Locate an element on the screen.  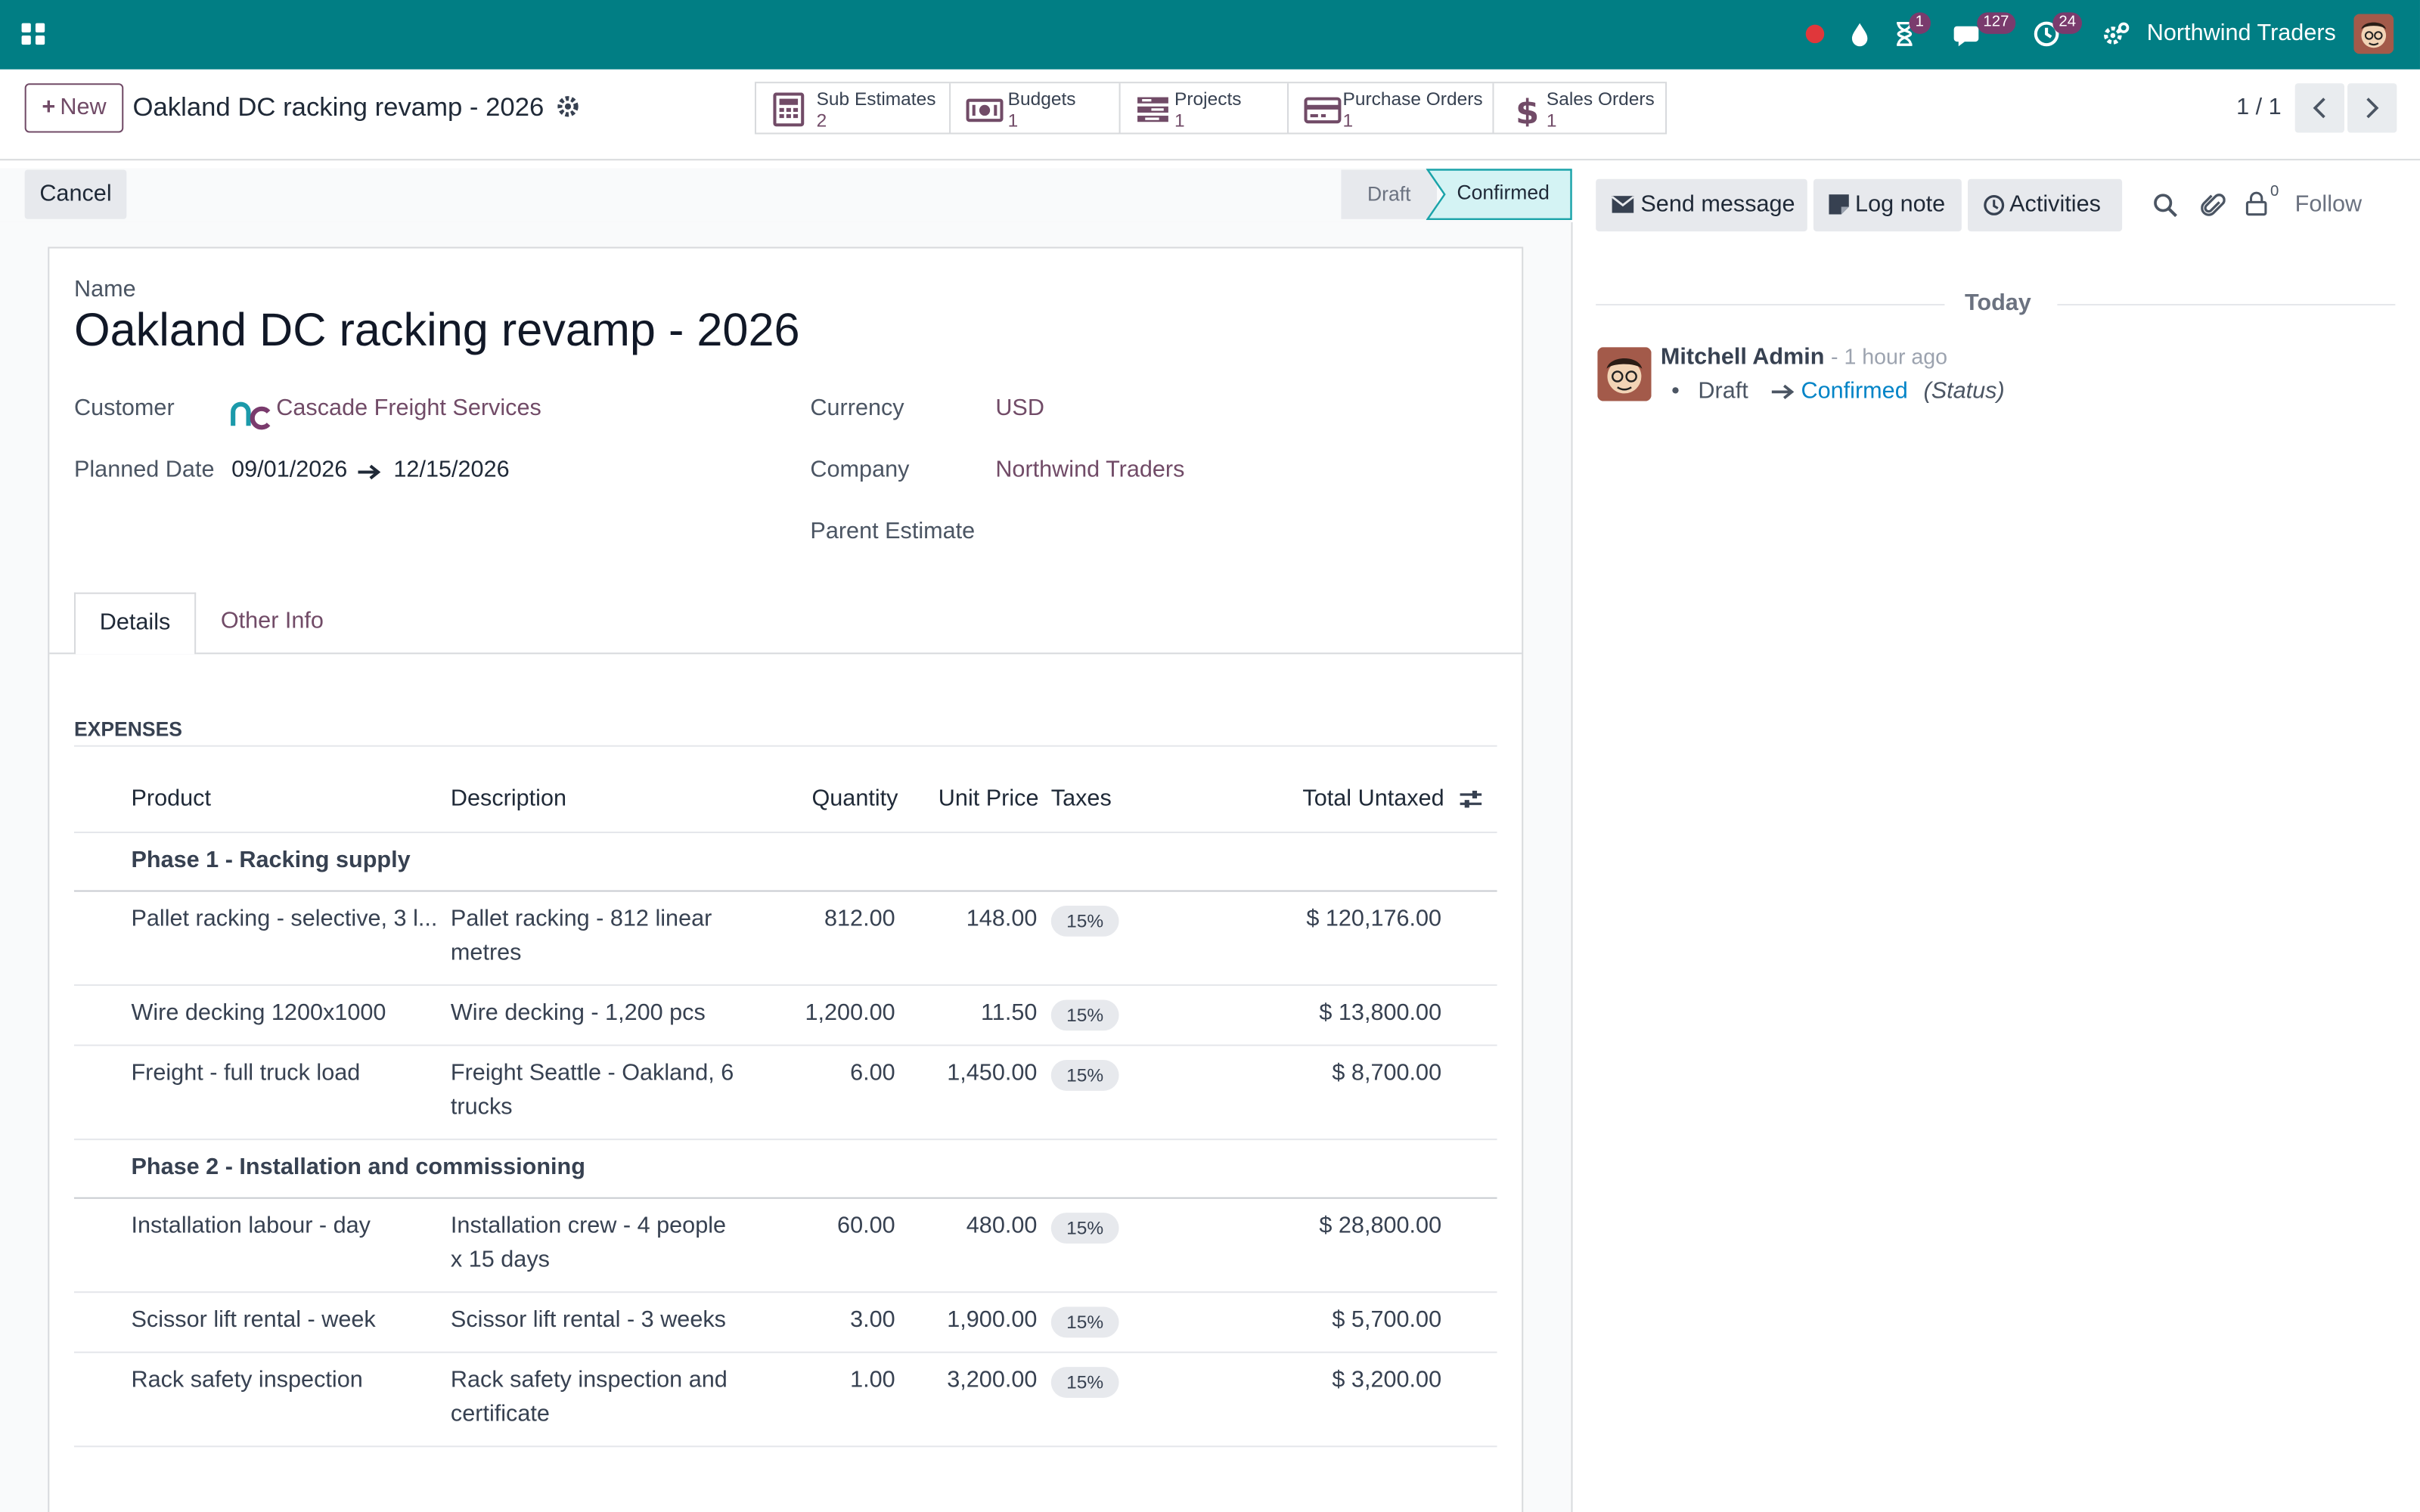
chevron-right-icon is located at coordinates (2372, 109).